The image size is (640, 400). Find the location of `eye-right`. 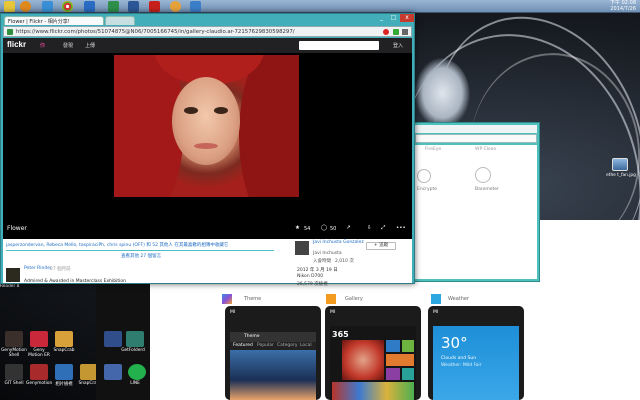

eye-right is located at coordinates (221, 110).